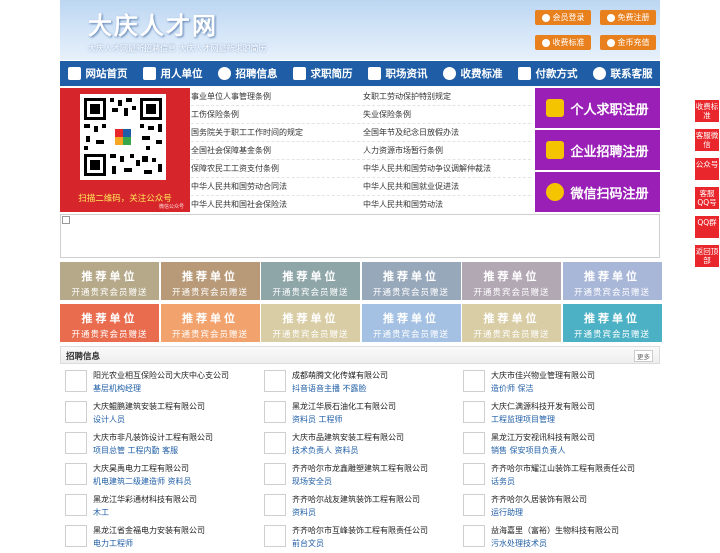 Image resolution: width=720 pixels, height=553 pixels. What do you see at coordinates (707, 198) in the screenshot?
I see `side-tab: 客服QQ号` at bounding box center [707, 198].